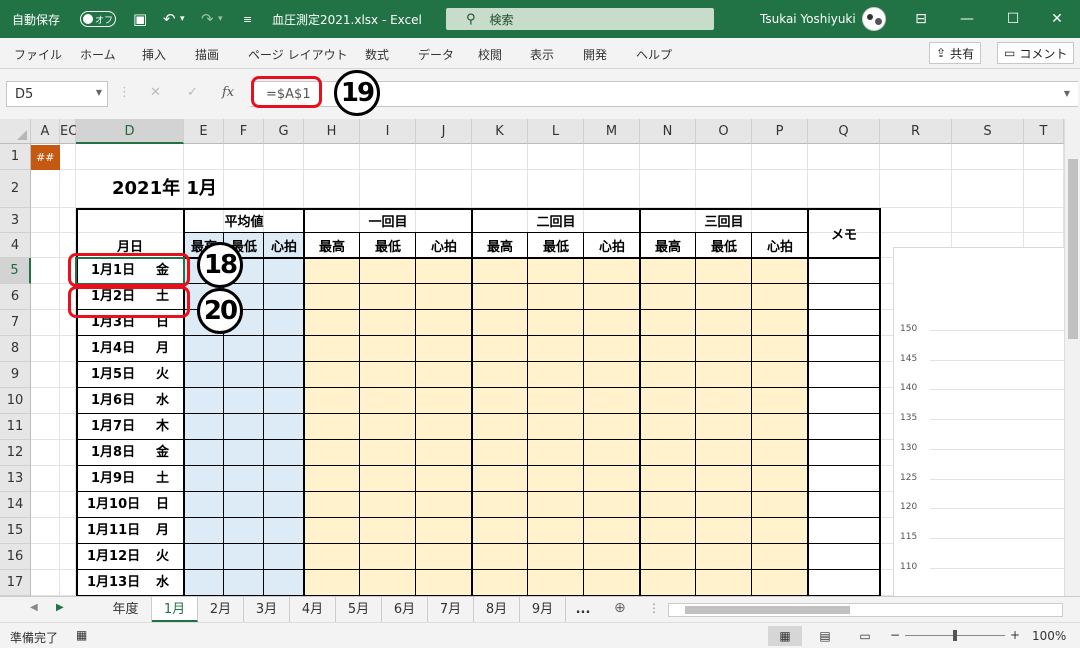  What do you see at coordinates (175, 609) in the screenshot?
I see `sheet-tab: 1月` at bounding box center [175, 609].